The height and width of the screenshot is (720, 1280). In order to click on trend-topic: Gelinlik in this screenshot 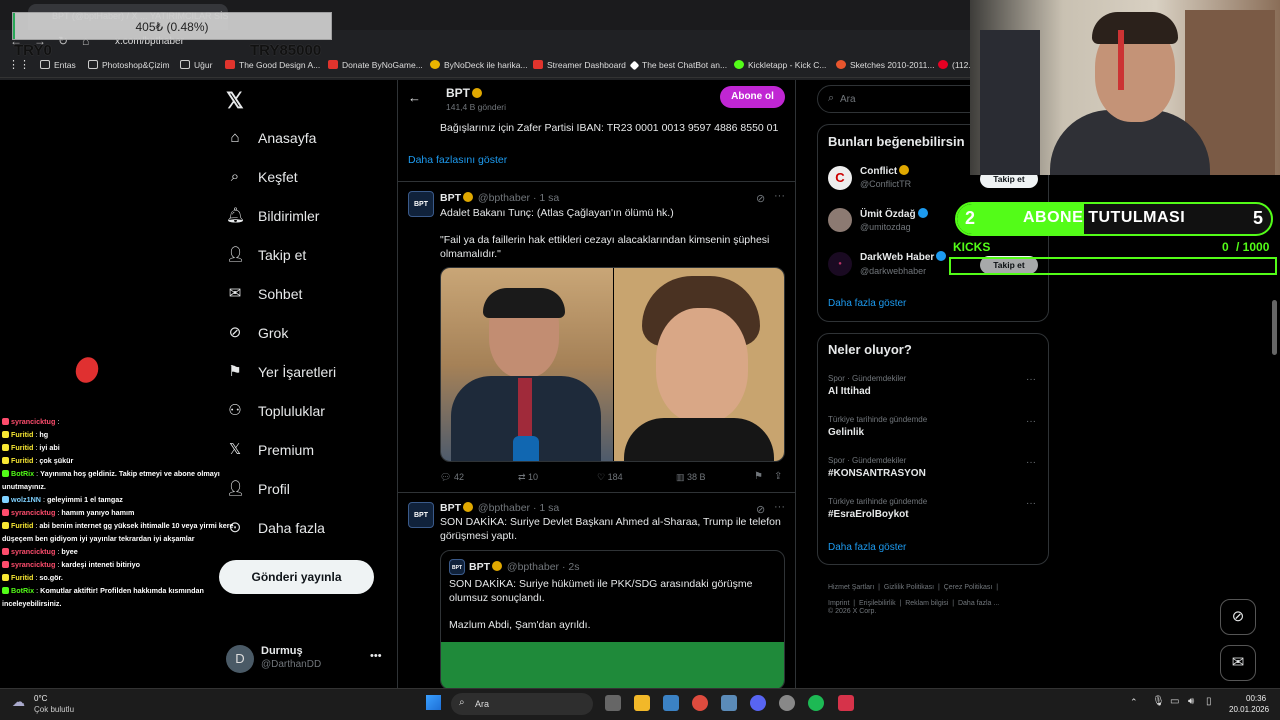, I will do `click(846, 432)`.